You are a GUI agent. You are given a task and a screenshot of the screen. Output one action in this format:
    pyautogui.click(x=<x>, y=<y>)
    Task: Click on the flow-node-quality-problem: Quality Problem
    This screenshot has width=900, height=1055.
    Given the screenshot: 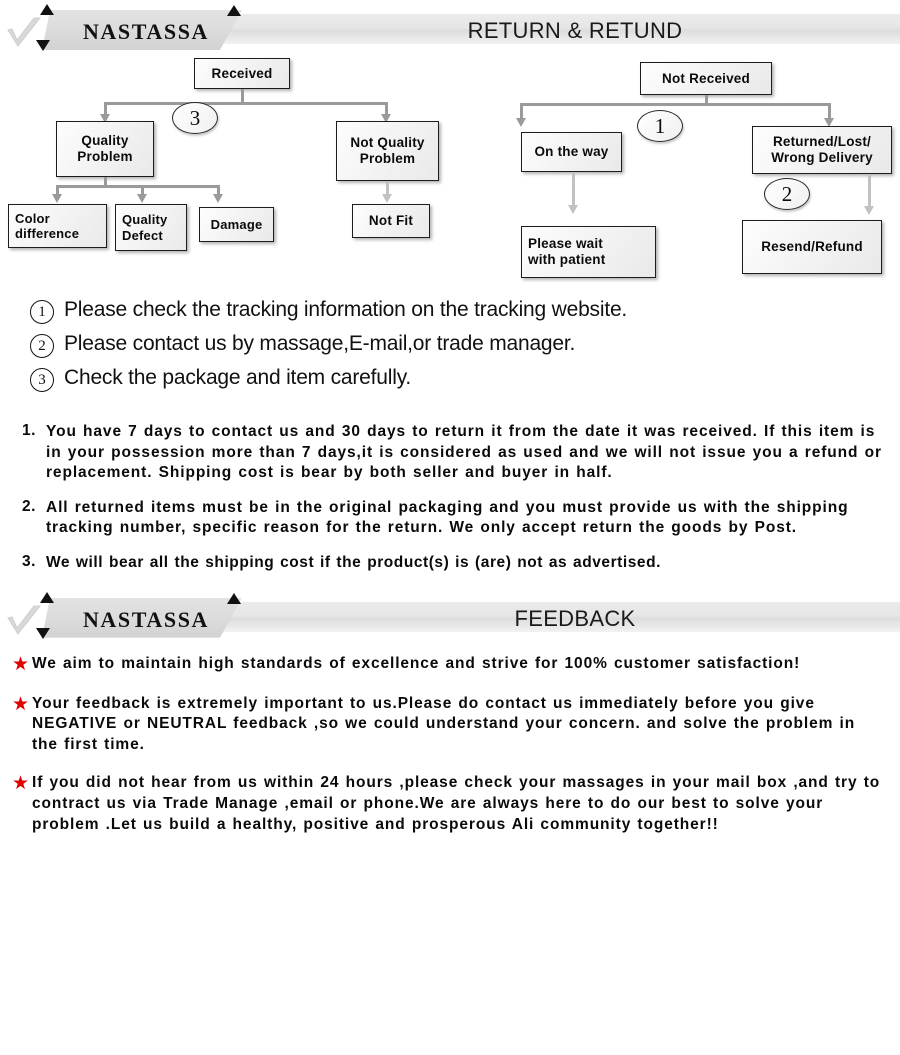 What is the action you would take?
    pyautogui.click(x=105, y=149)
    